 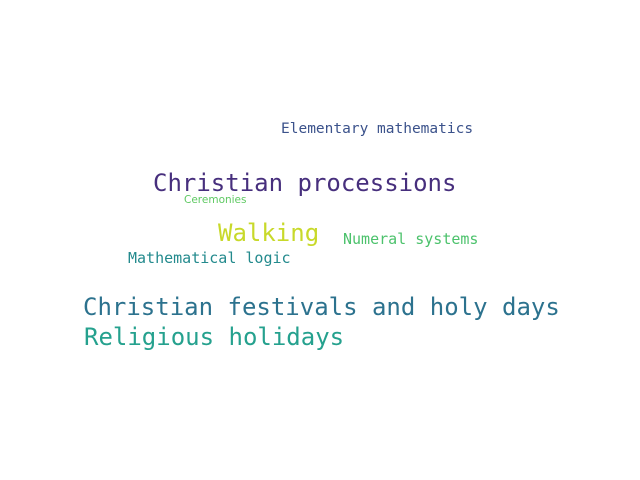 I want to click on word-religious-holidays: Religious holidays, so click(x=214, y=337).